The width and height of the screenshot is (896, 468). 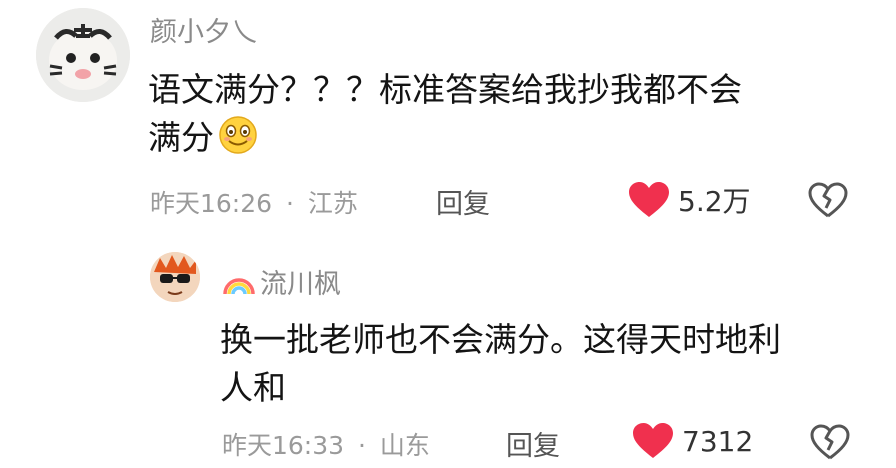 I want to click on username: 流川枫, so click(x=281, y=281).